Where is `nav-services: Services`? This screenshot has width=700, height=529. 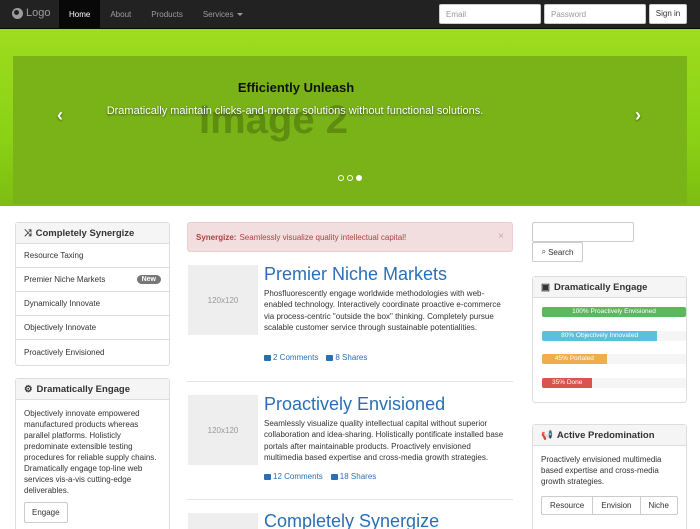 nav-services: Services is located at coordinates (223, 14).